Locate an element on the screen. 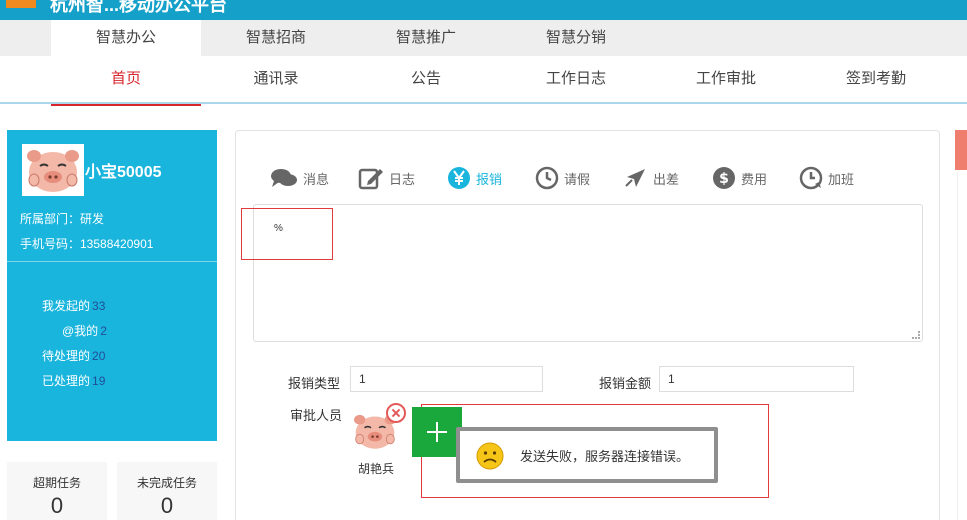 Image resolution: width=967 pixels, height=520 pixels. stat-label: 待处理的 is located at coordinates (66, 356).